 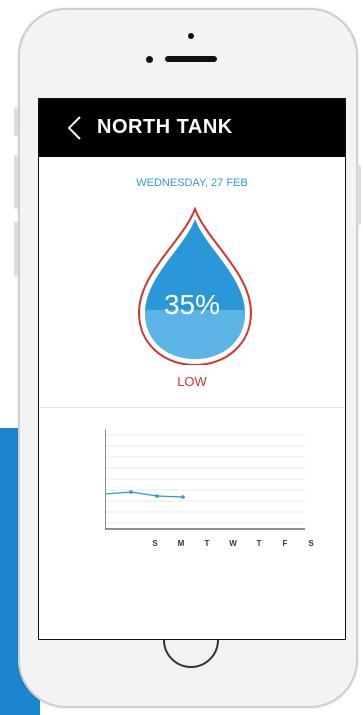 I want to click on volume-up-button, so click(x=16, y=182).